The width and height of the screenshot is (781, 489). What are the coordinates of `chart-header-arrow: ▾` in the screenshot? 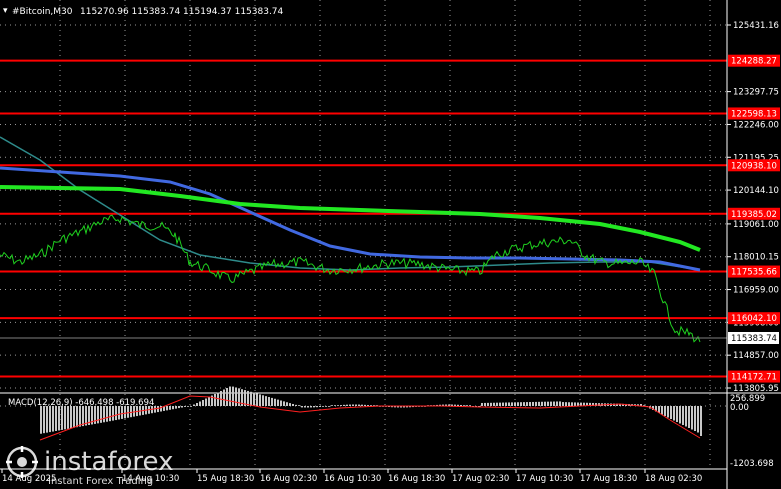 It's located at (5, 11).